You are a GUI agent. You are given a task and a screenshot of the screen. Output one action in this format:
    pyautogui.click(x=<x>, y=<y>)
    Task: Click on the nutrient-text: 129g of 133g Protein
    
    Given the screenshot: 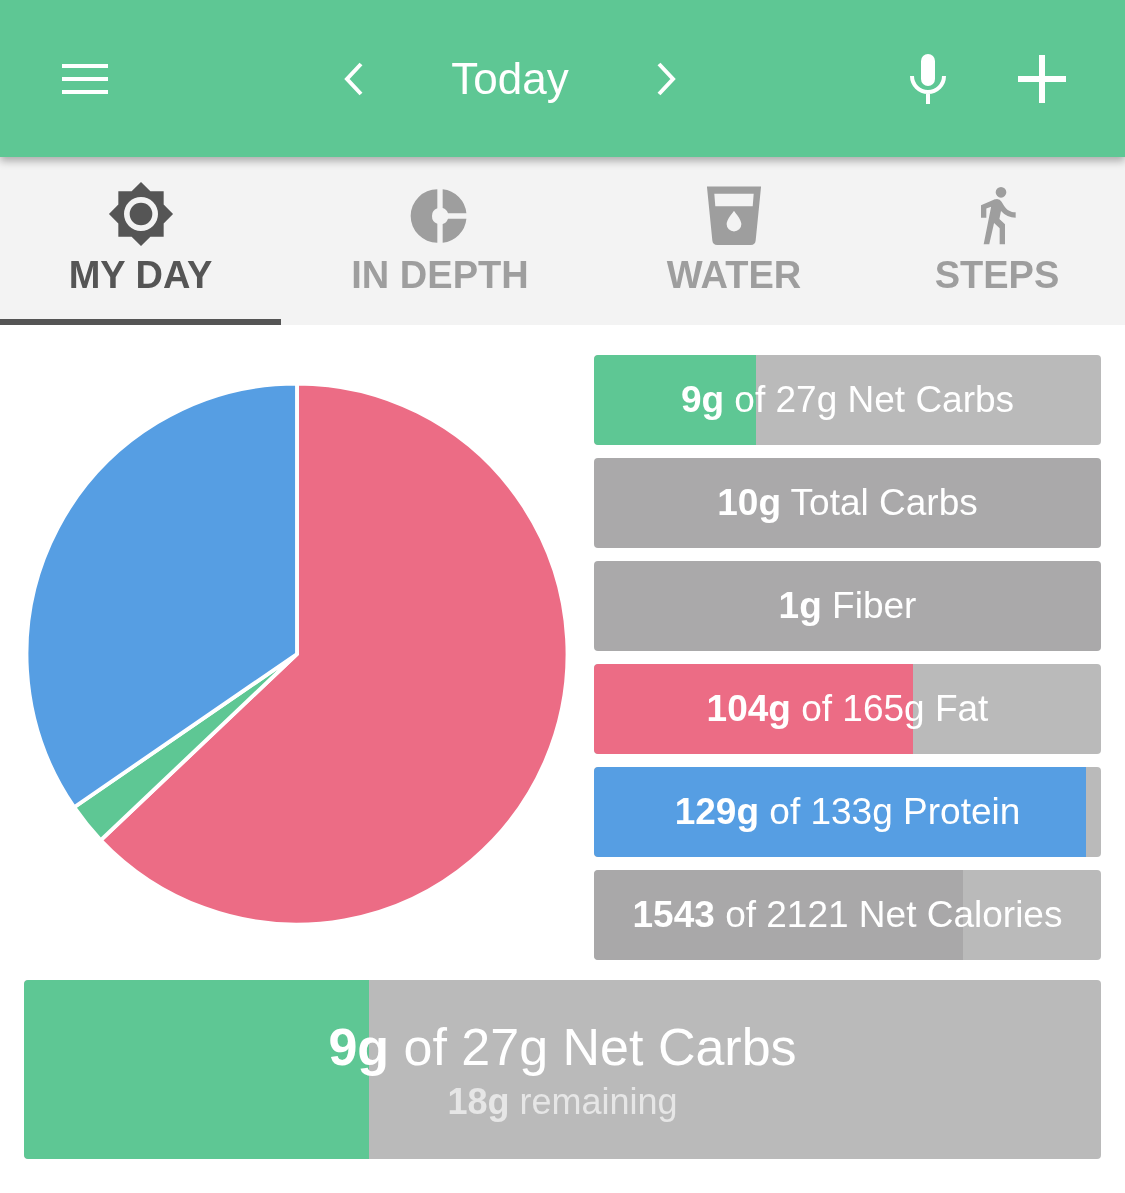 What is the action you would take?
    pyautogui.click(x=847, y=812)
    